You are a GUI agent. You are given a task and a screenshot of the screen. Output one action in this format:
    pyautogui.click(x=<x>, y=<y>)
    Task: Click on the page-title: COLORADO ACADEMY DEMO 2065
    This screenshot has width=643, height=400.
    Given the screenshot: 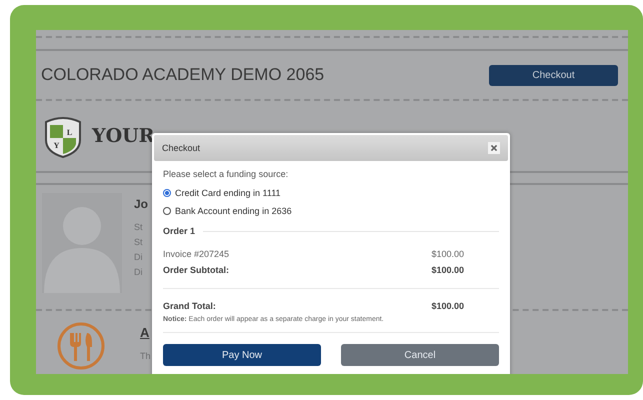 What is the action you would take?
    pyautogui.click(x=182, y=75)
    